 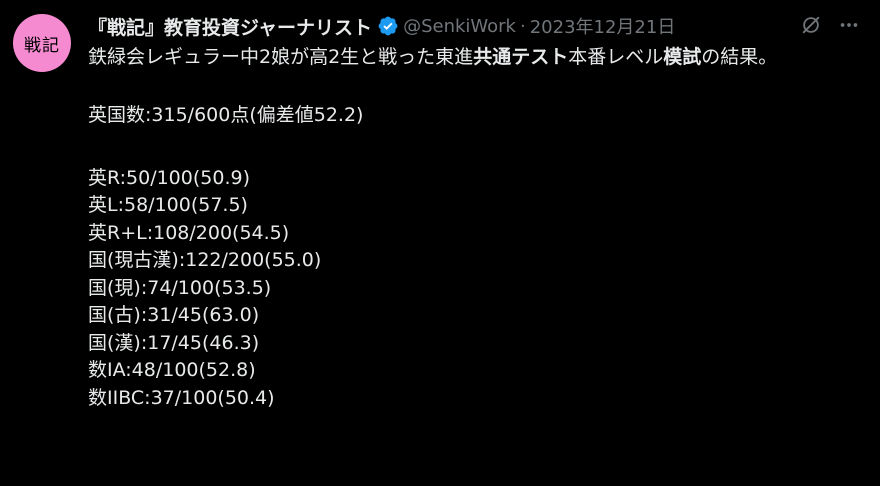 I want to click on avatar-text: 戦記, so click(x=42, y=45).